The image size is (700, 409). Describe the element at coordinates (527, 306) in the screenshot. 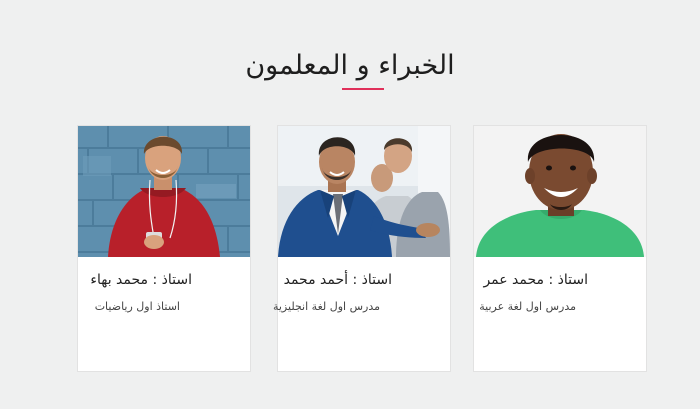

I see `teacher-role: مدرس اول لغة عربية` at that location.